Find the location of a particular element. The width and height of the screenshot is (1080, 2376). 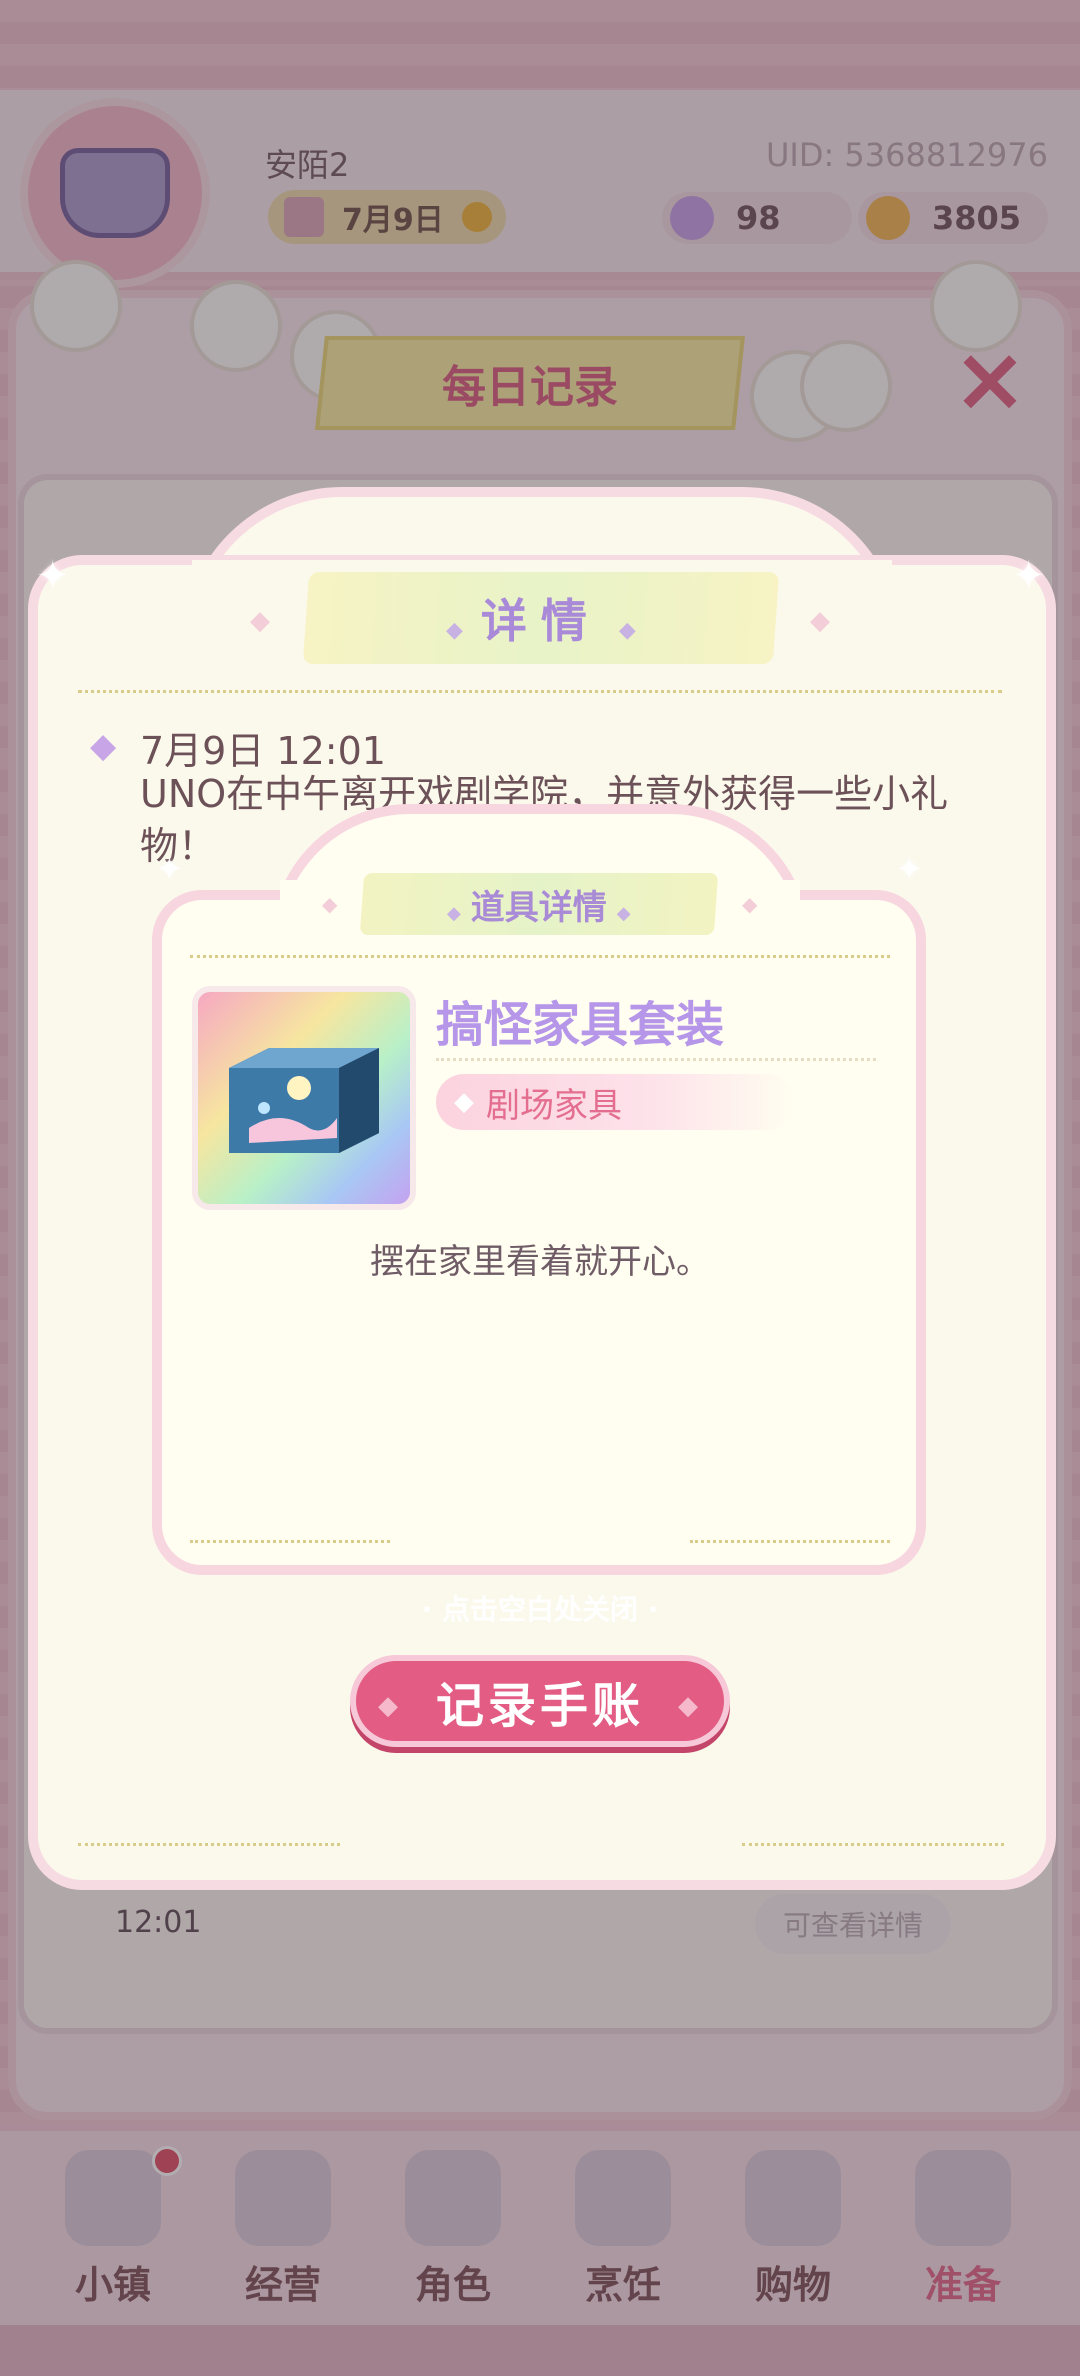

entry-datetime: 7月9日 12:01 is located at coordinates (263, 751).